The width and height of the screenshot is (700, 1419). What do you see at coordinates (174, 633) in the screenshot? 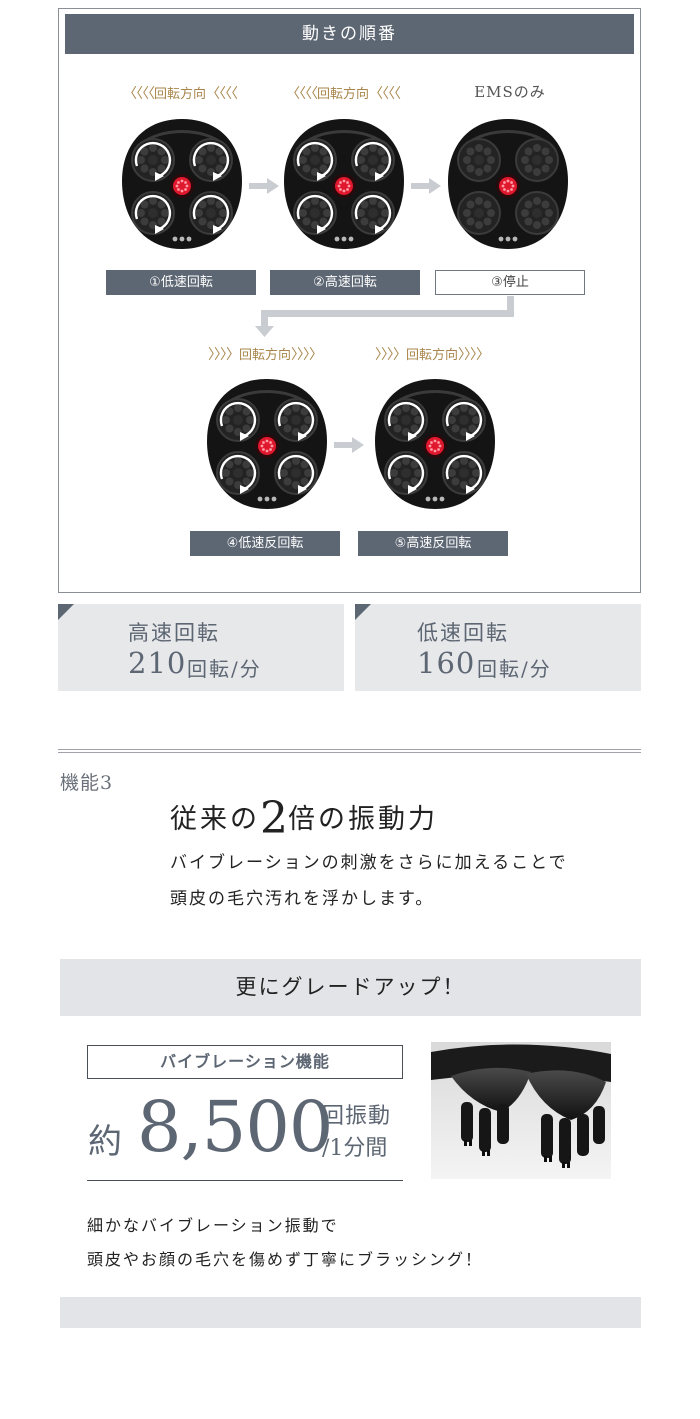
I see `speed-title: 高速回転` at bounding box center [174, 633].